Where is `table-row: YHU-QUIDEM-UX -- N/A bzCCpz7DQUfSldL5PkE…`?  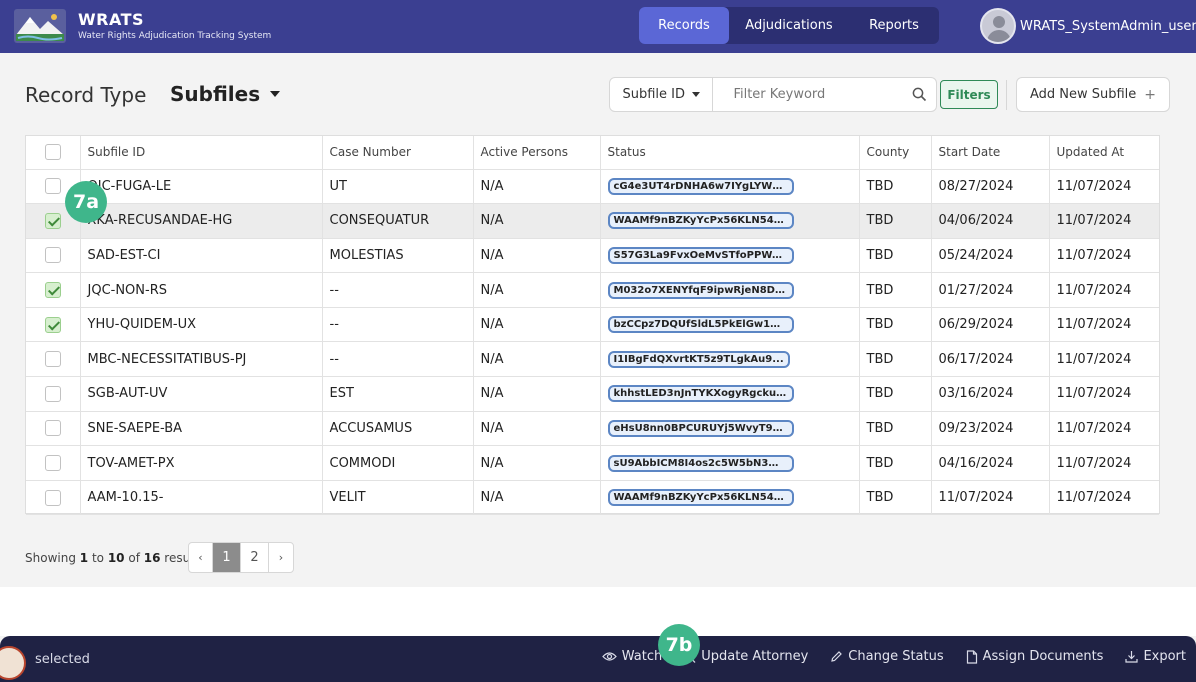 table-row: YHU-QUIDEM-UX -- N/A bzCCpz7DQUfSldL5PkE… is located at coordinates (592, 325).